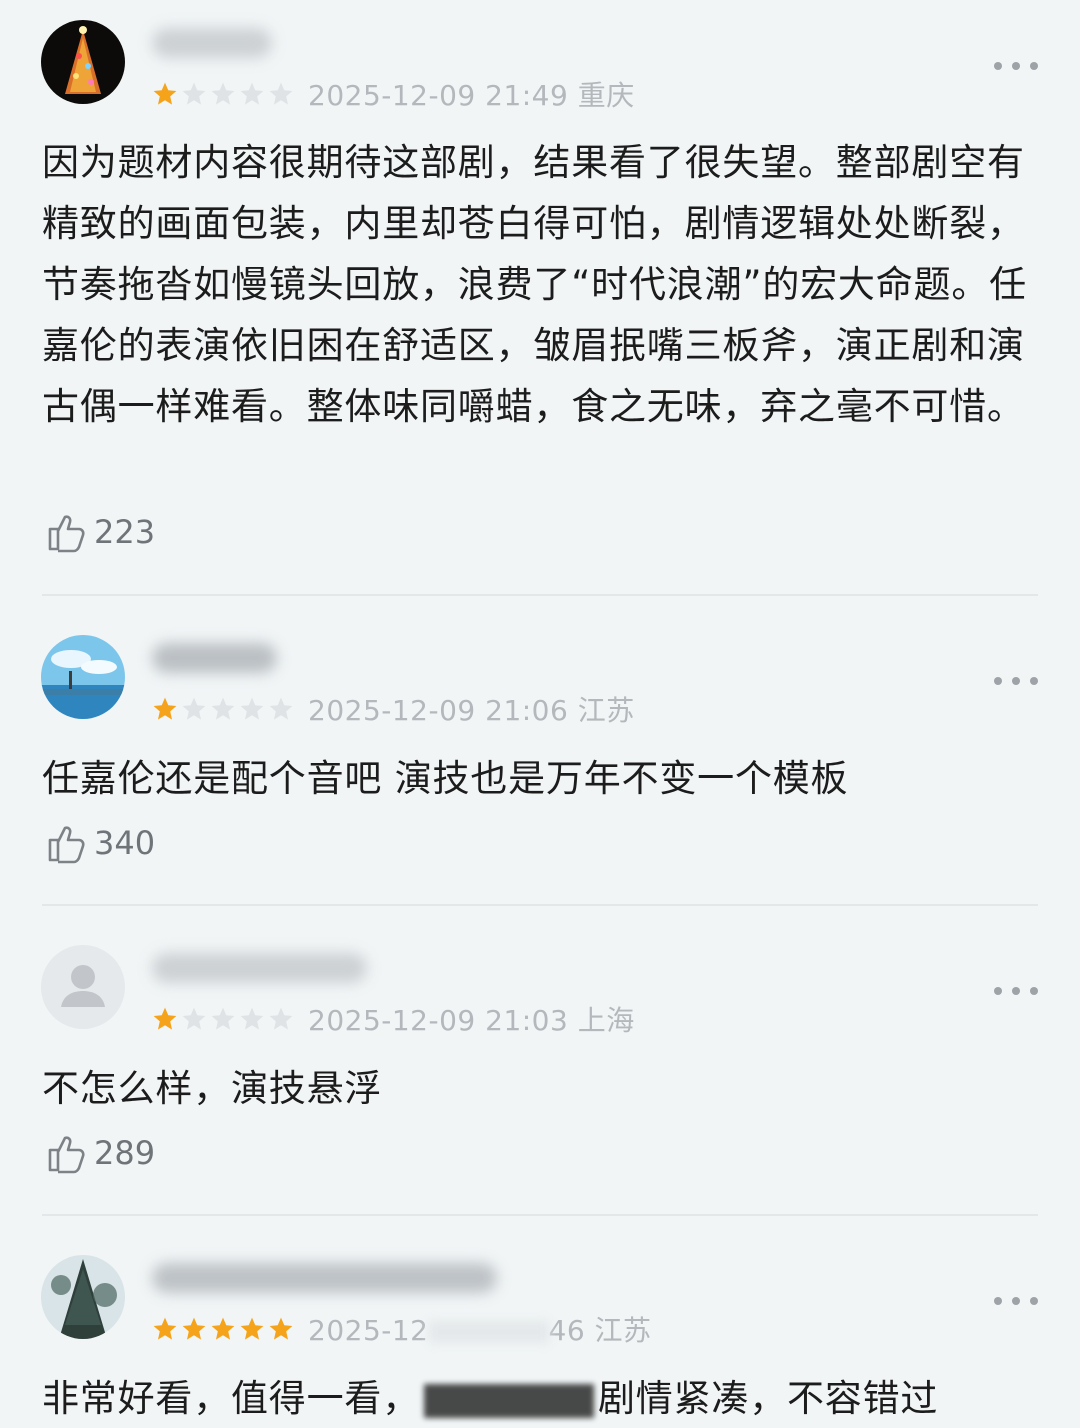  I want to click on review-item: 2025-12 46 江苏 非常好看，值得一看， 剧情紧凑，不容错过, so click(540, 1341).